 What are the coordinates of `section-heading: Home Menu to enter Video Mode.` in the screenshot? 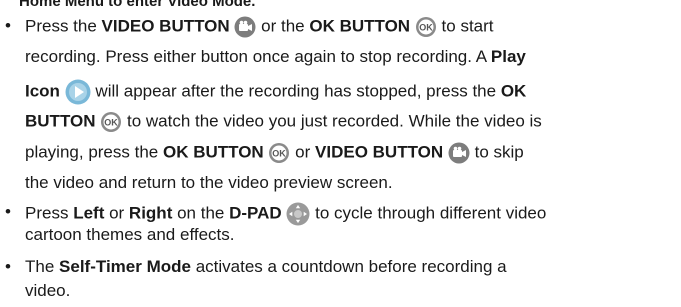 It's located at (137, 5).